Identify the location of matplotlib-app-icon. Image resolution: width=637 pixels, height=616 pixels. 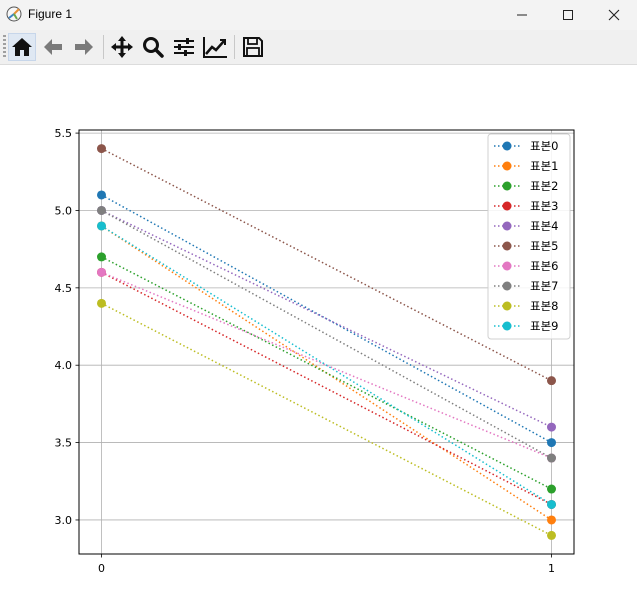
(14, 14).